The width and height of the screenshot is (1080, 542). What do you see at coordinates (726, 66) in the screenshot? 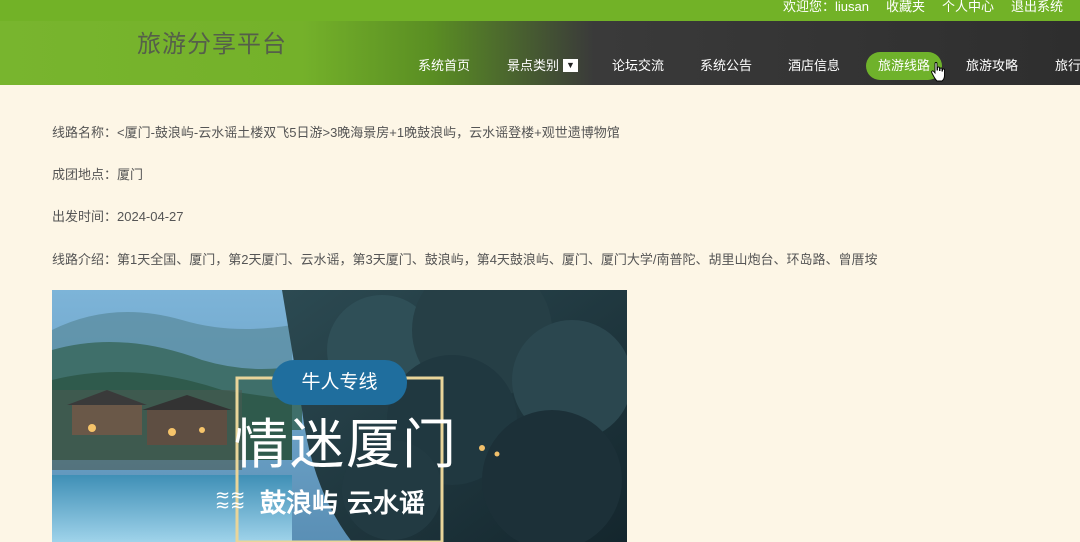
I see `nav-announcements: 系统公告` at bounding box center [726, 66].